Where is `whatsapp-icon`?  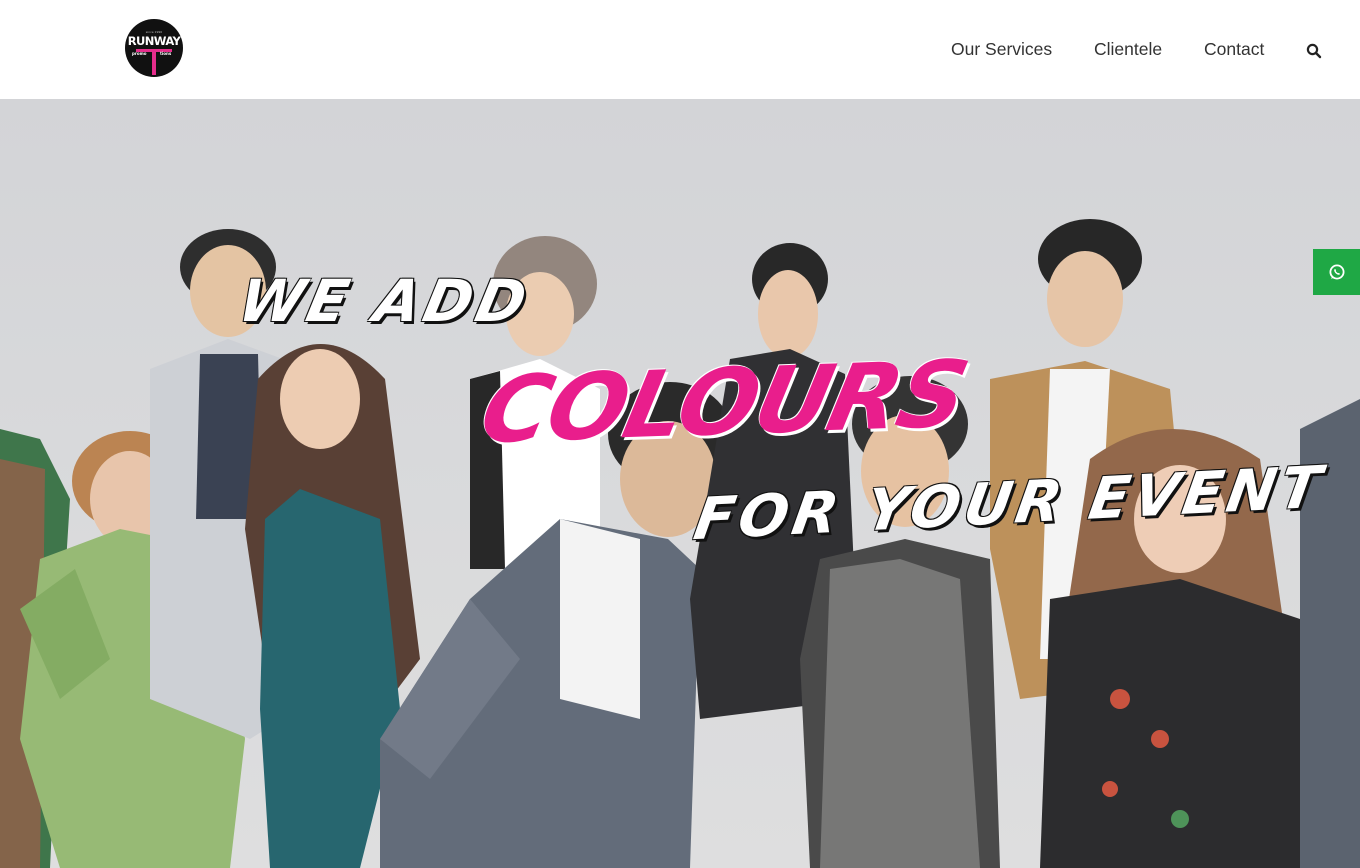
whatsapp-icon is located at coordinates (1336, 272).